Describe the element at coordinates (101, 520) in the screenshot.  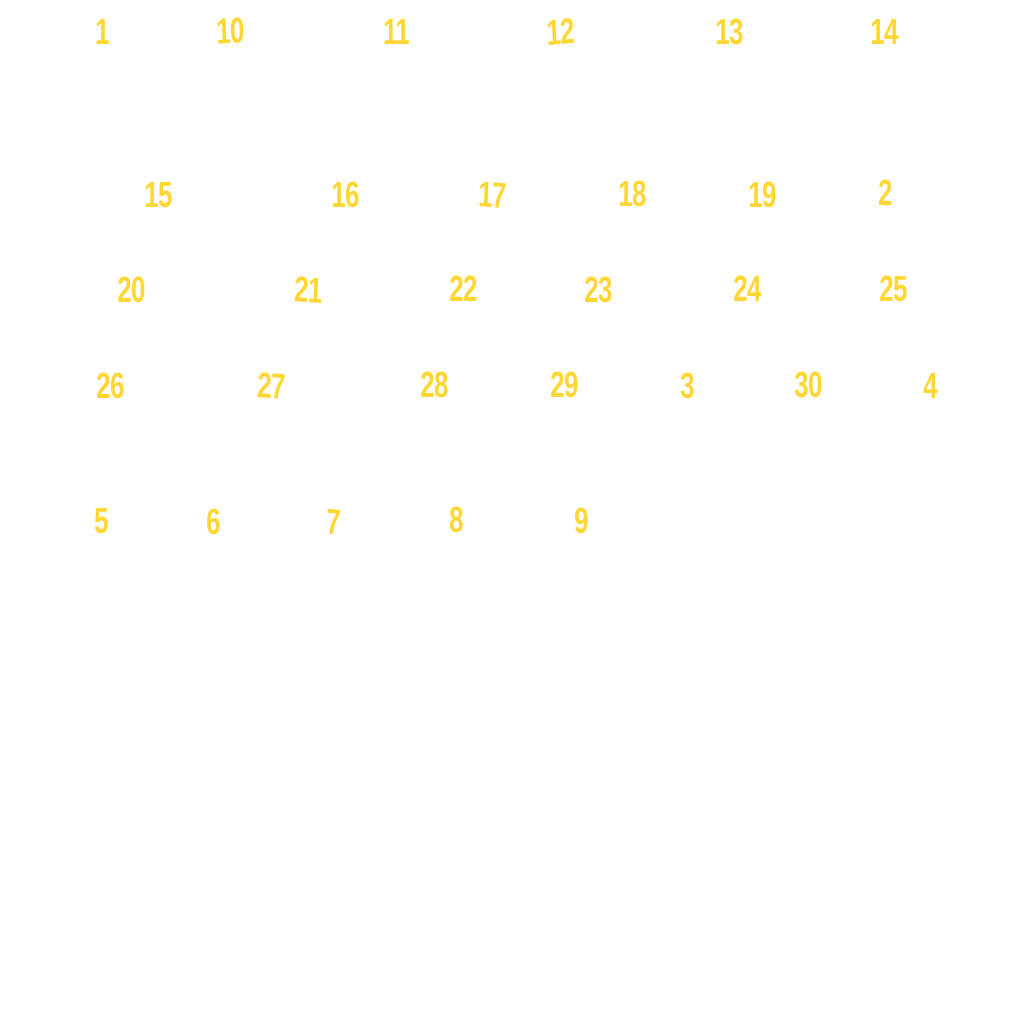
I see `number-label: 5` at that location.